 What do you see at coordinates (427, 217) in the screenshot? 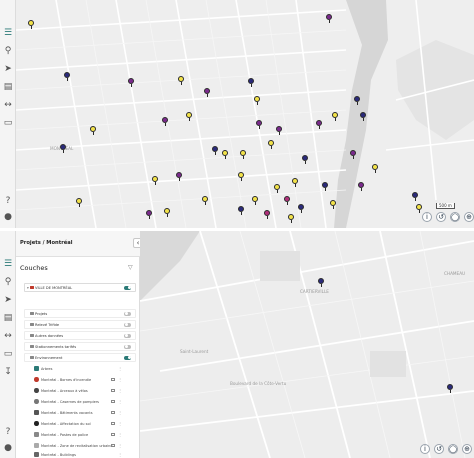
I see `info-icon: i` at bounding box center [427, 217].